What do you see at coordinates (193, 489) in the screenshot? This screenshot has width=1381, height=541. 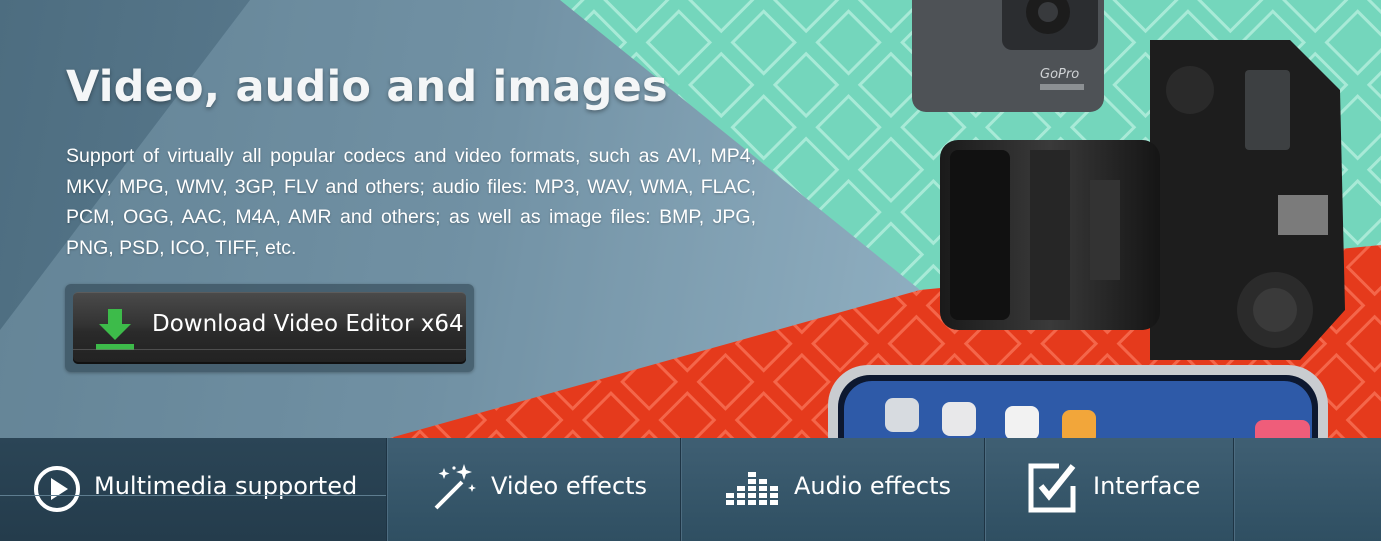 I see `tab-multimedia-supported: Multimedia supported` at bounding box center [193, 489].